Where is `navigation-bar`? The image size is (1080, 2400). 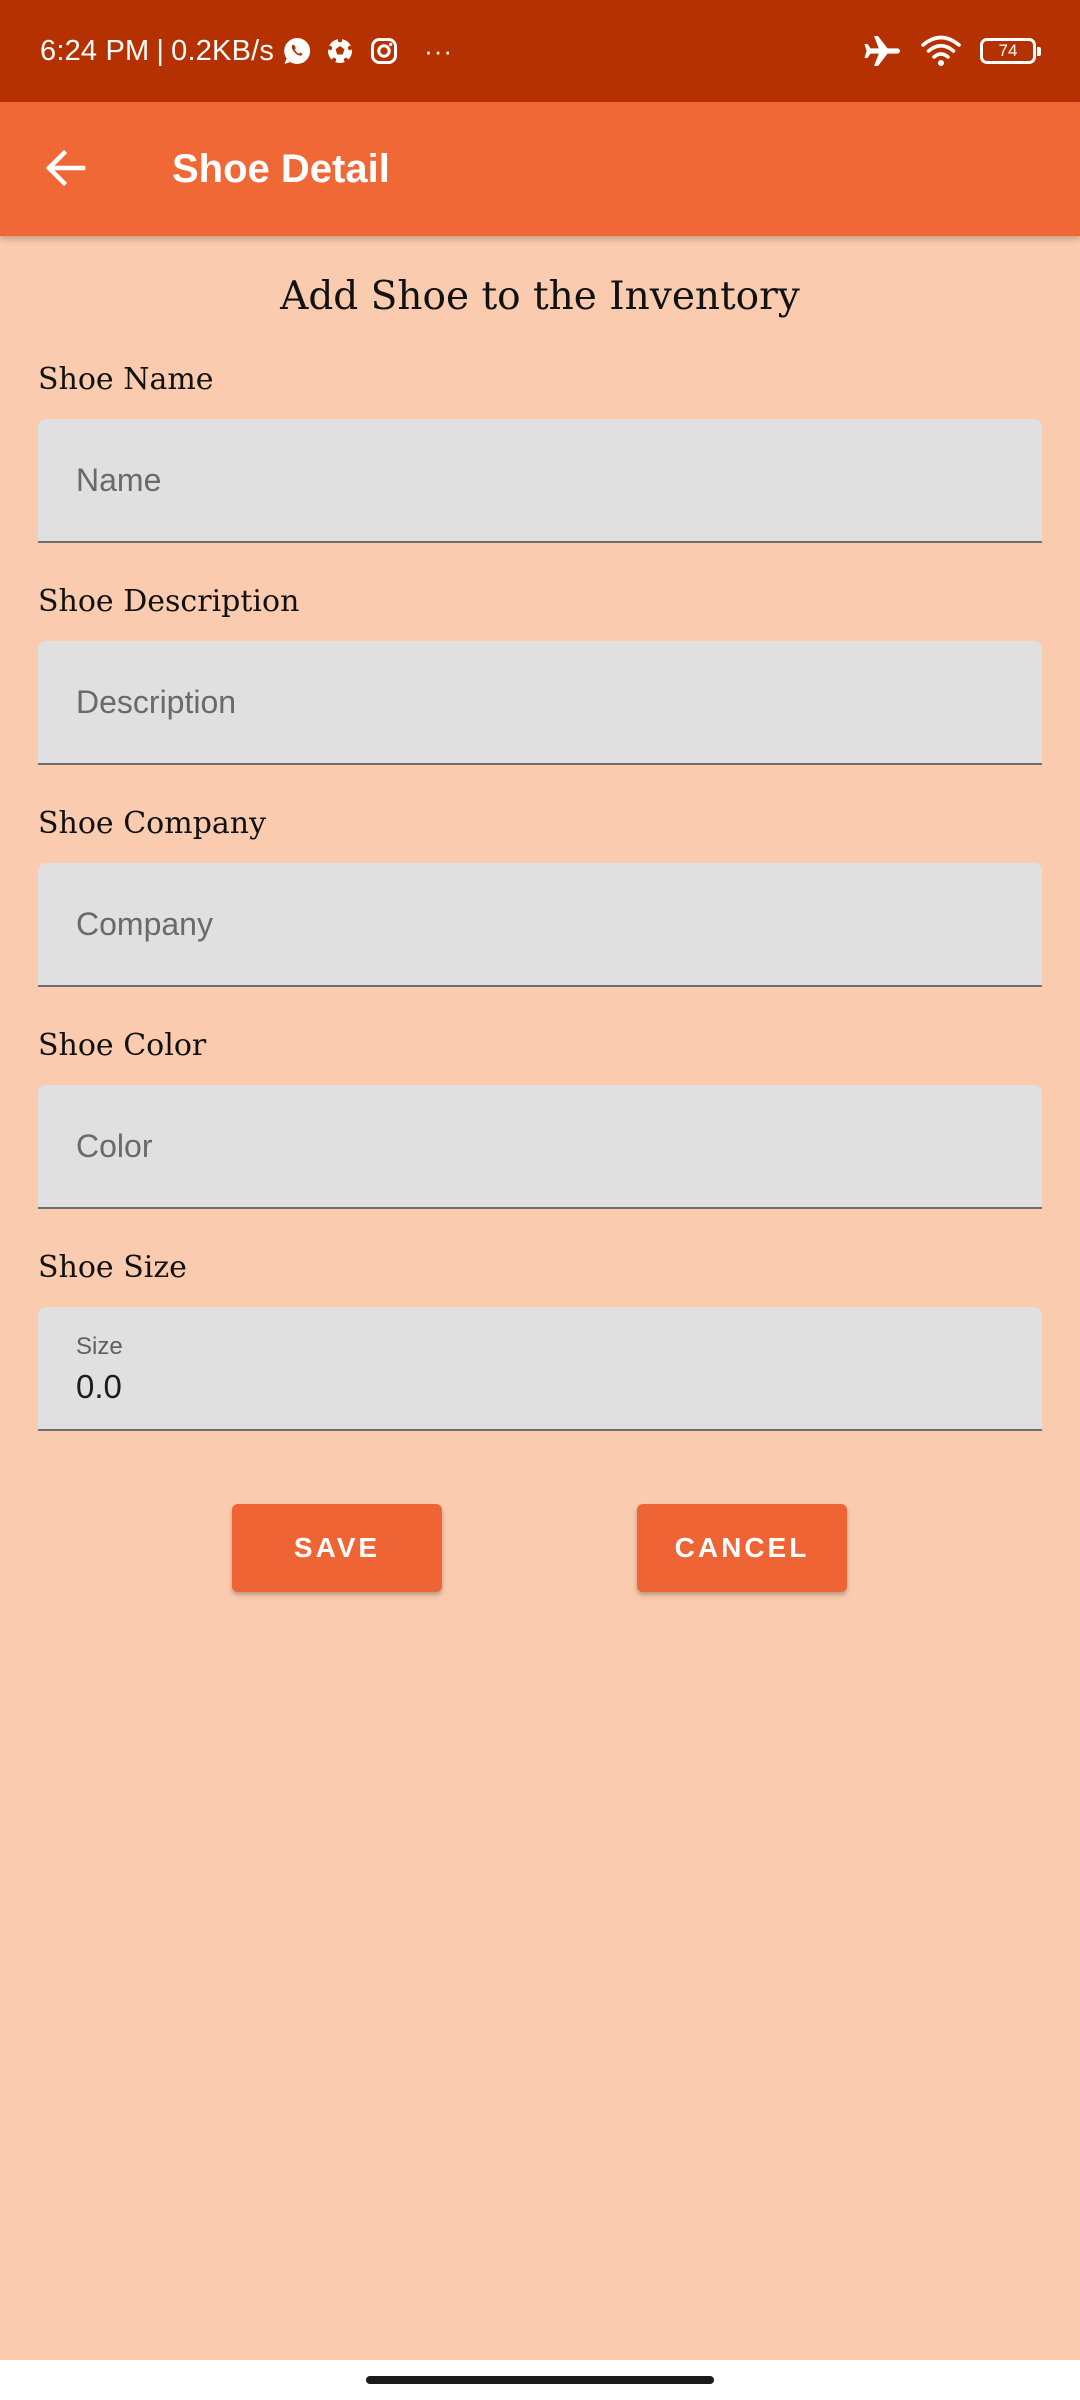
navigation-bar is located at coordinates (540, 2380).